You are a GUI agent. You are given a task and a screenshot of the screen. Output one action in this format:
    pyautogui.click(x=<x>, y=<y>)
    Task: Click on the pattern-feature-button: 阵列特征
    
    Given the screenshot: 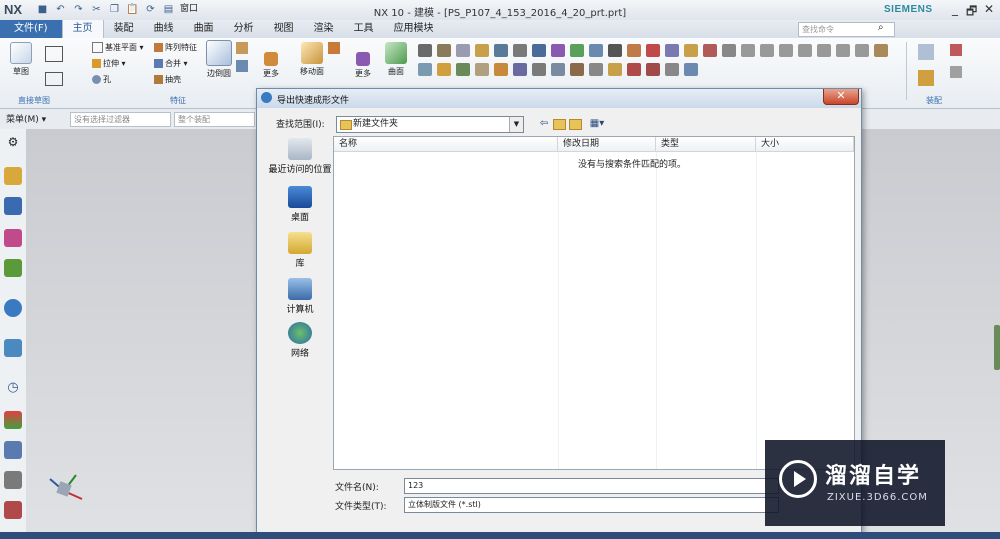 What is the action you would take?
    pyautogui.click(x=175, y=47)
    